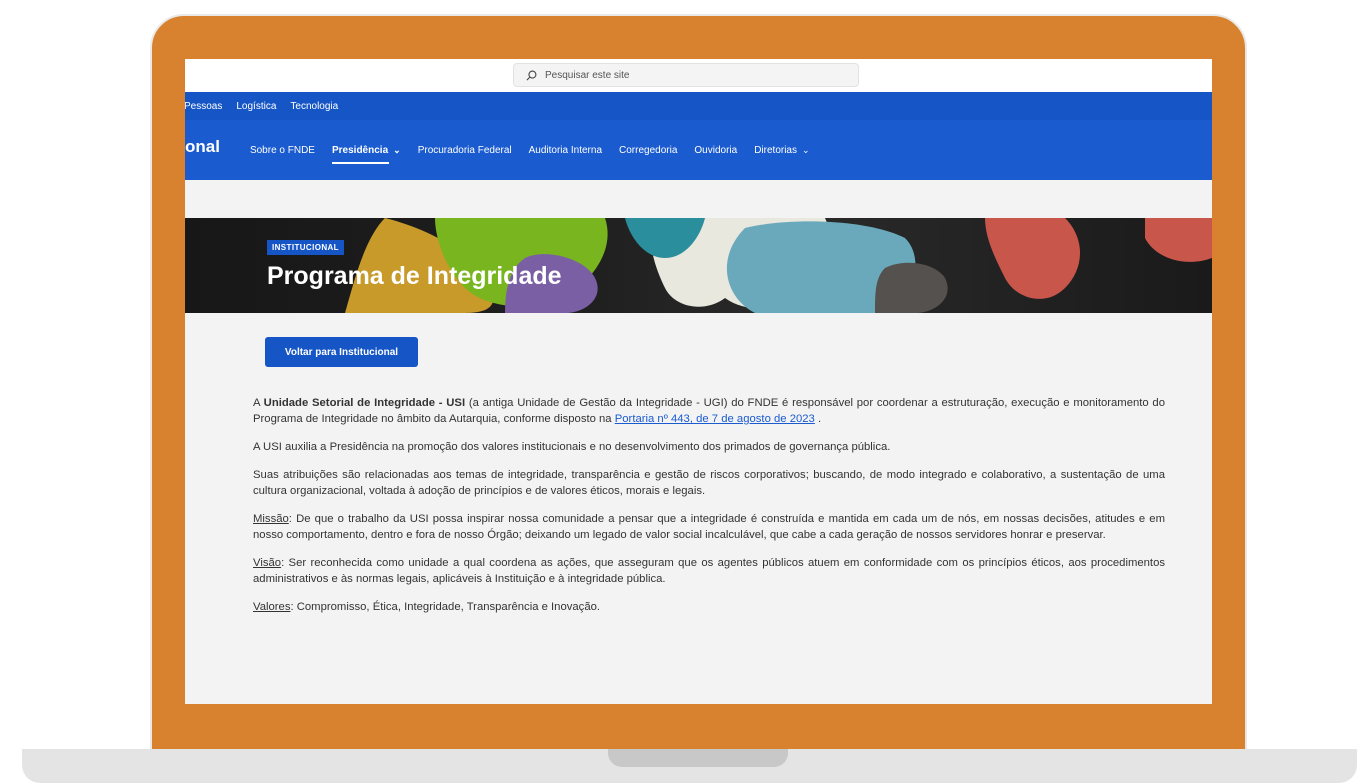  I want to click on portaria-link: Portaria nº 443, de 7 de agosto de 2023, so click(715, 419).